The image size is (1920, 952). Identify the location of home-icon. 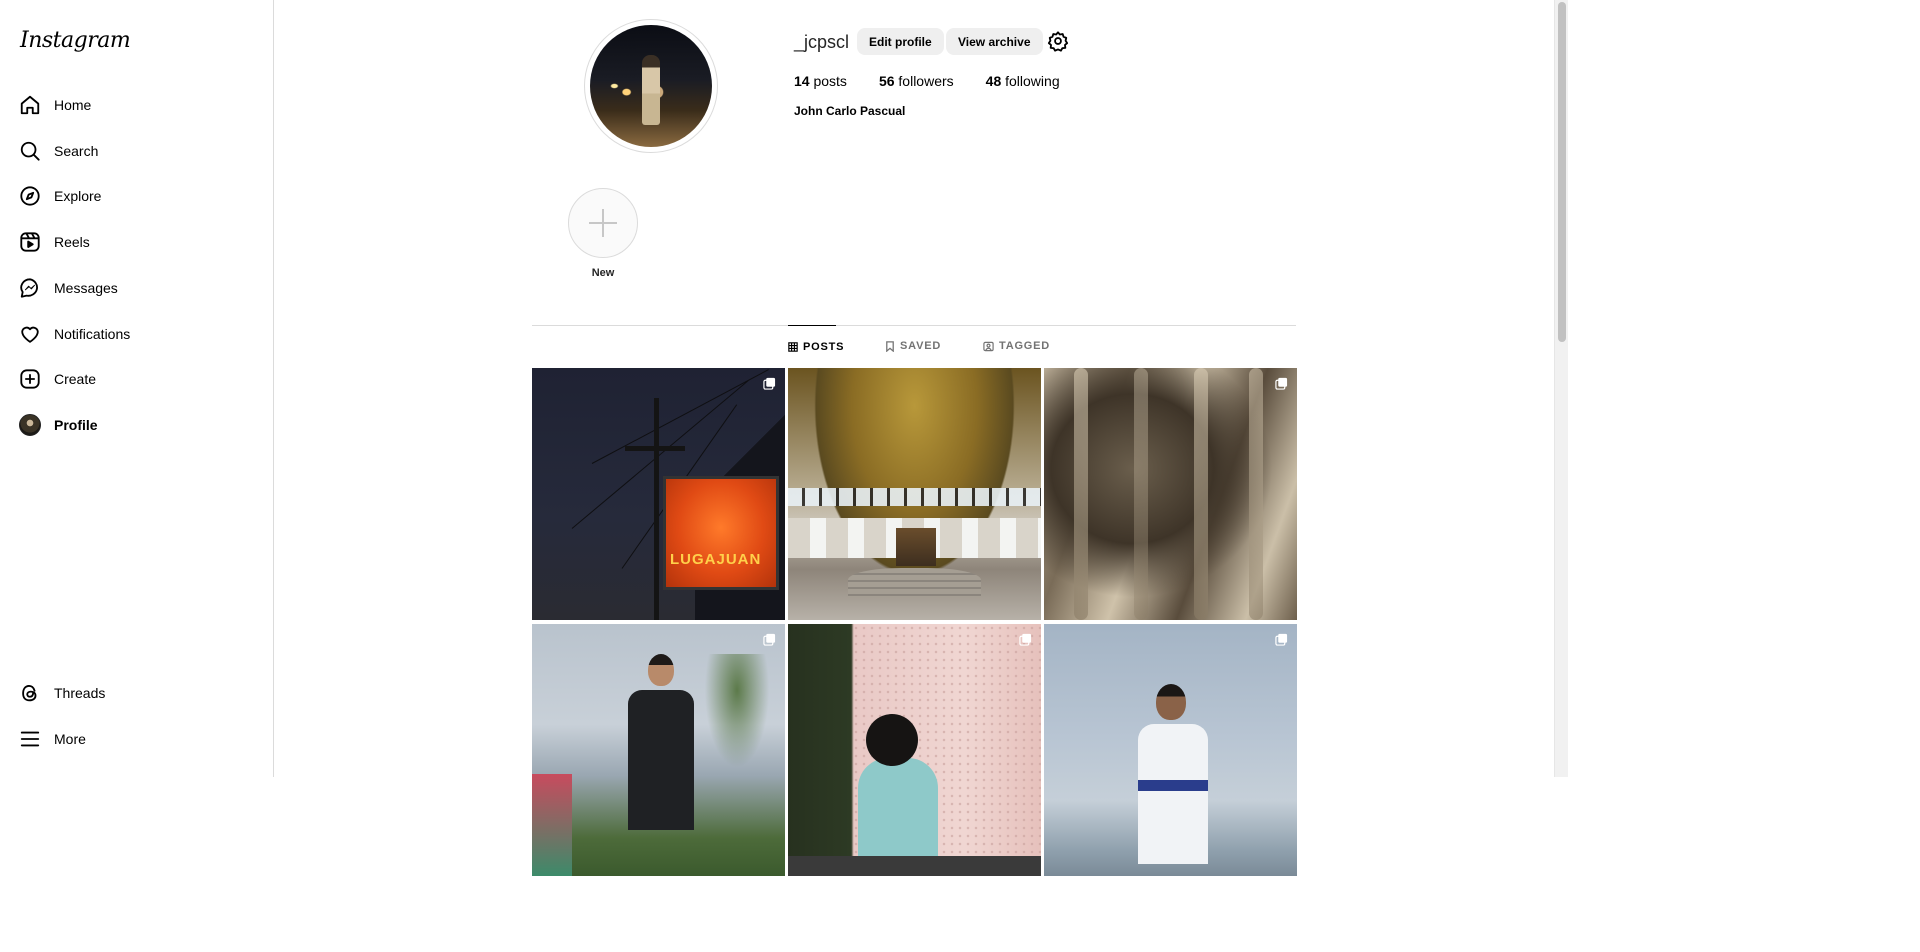
(30, 105).